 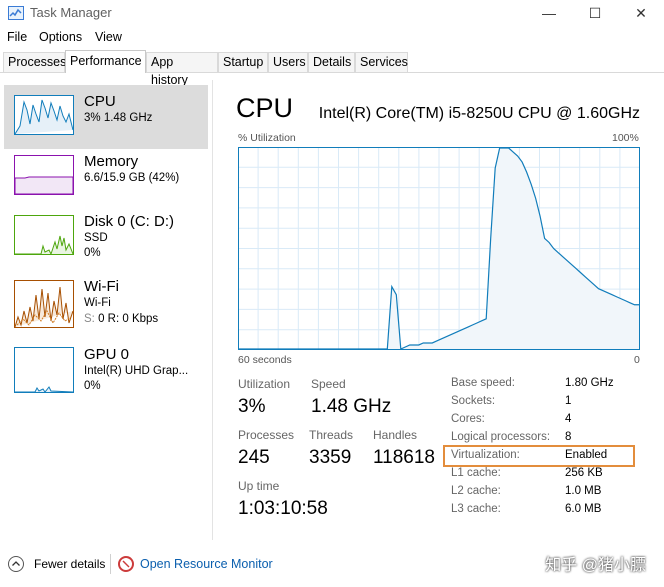 I want to click on cpu-thumbnail-icon, so click(x=44, y=116).